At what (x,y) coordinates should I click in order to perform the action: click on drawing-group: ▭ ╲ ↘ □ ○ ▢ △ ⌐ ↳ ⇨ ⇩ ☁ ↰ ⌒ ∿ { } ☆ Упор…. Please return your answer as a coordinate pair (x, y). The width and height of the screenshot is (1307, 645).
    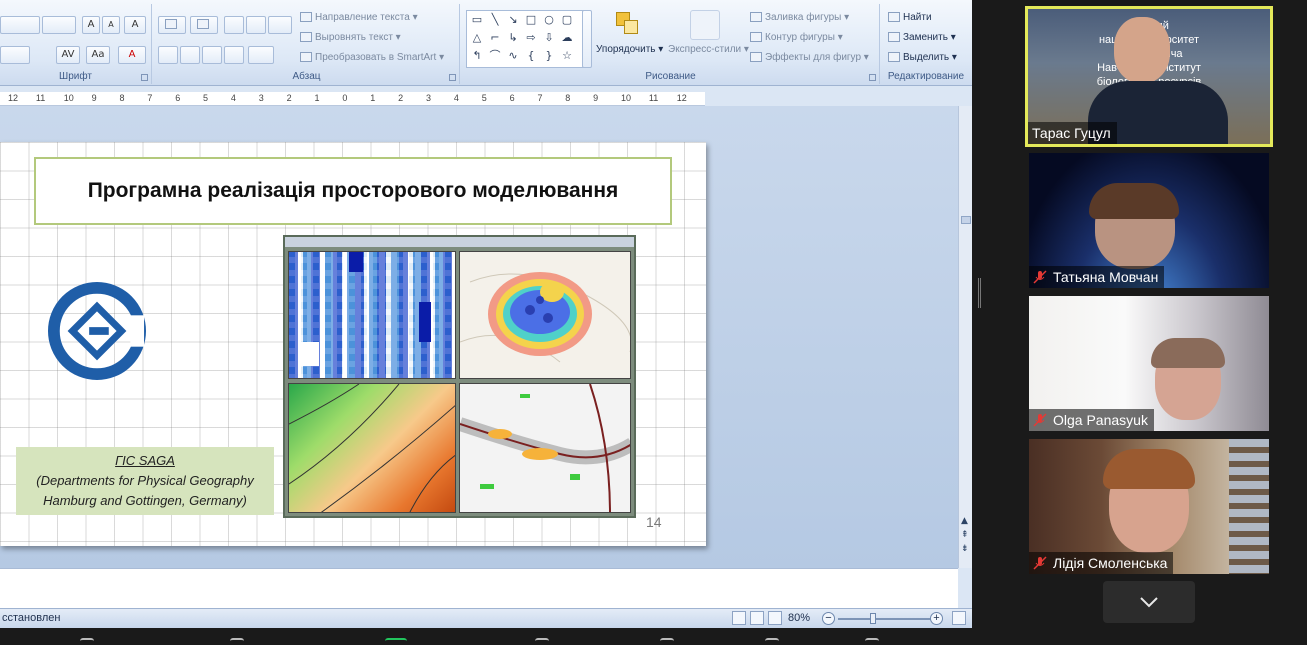
    Looking at the image, I should click on (671, 44).